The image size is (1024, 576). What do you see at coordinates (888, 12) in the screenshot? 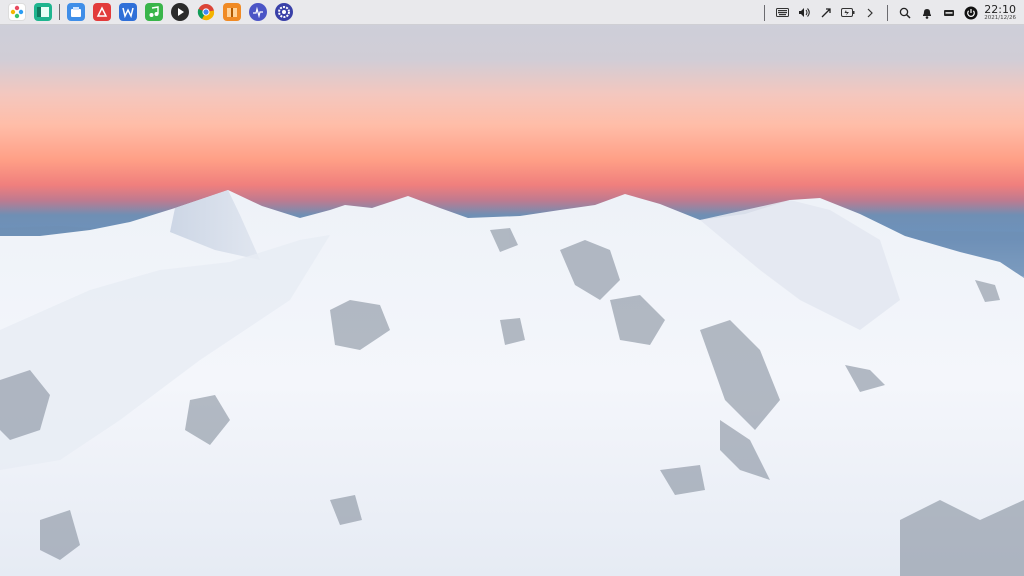
I see `tray-separator-right` at bounding box center [888, 12].